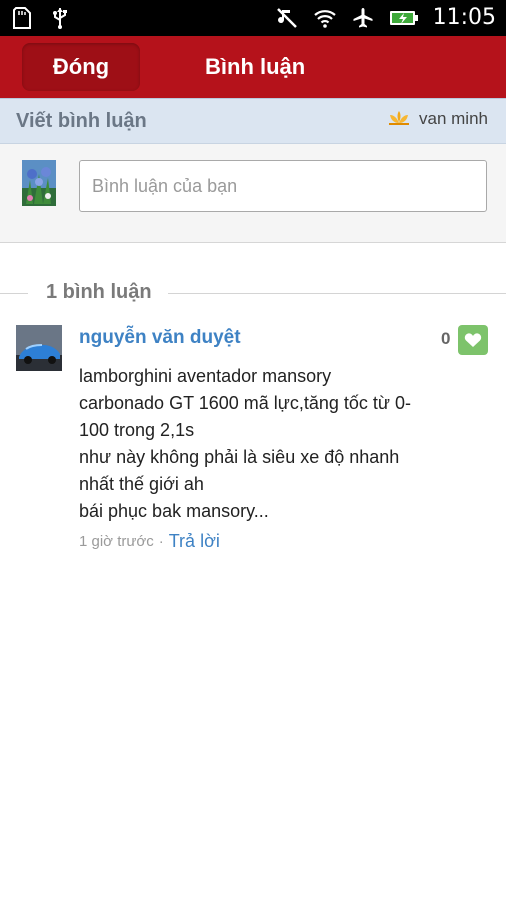 The height and width of the screenshot is (900, 506). What do you see at coordinates (14, 293) in the screenshot?
I see `divider-line-left` at bounding box center [14, 293].